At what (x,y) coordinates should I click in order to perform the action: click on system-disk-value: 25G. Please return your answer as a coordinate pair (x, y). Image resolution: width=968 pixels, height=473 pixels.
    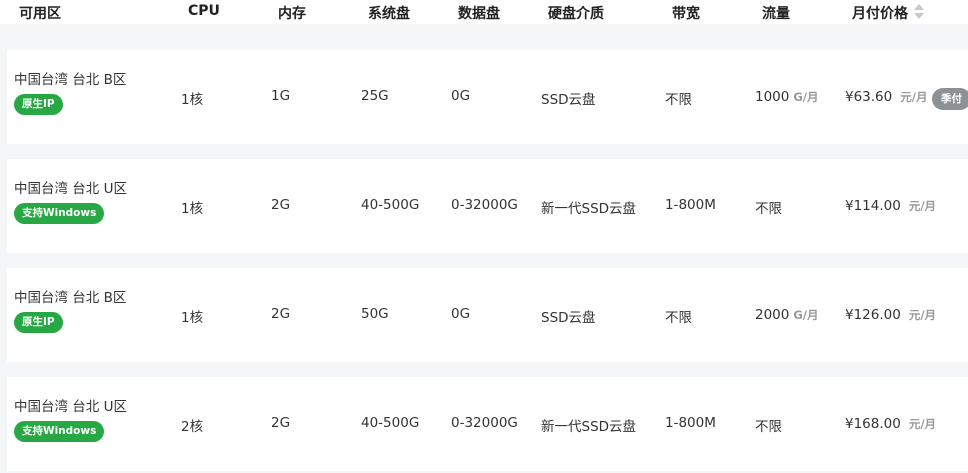
    Looking at the image, I should click on (375, 96).